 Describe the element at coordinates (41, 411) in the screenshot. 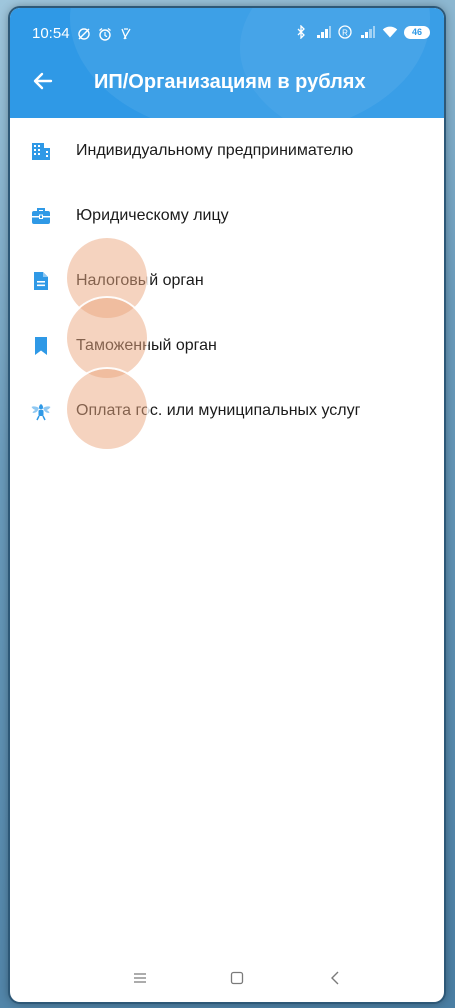

I see `coat-of-arms-icon` at that location.